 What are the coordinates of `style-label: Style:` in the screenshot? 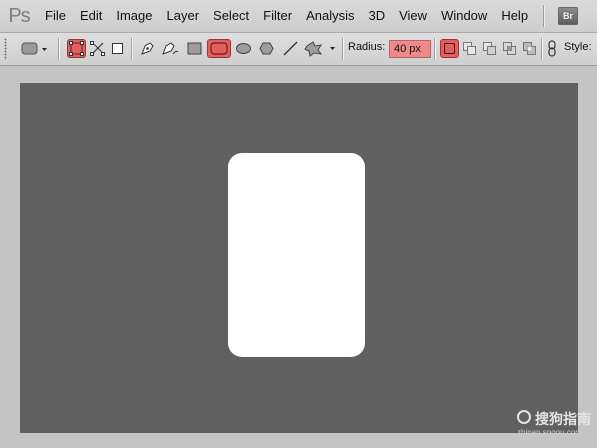 It's located at (578, 47).